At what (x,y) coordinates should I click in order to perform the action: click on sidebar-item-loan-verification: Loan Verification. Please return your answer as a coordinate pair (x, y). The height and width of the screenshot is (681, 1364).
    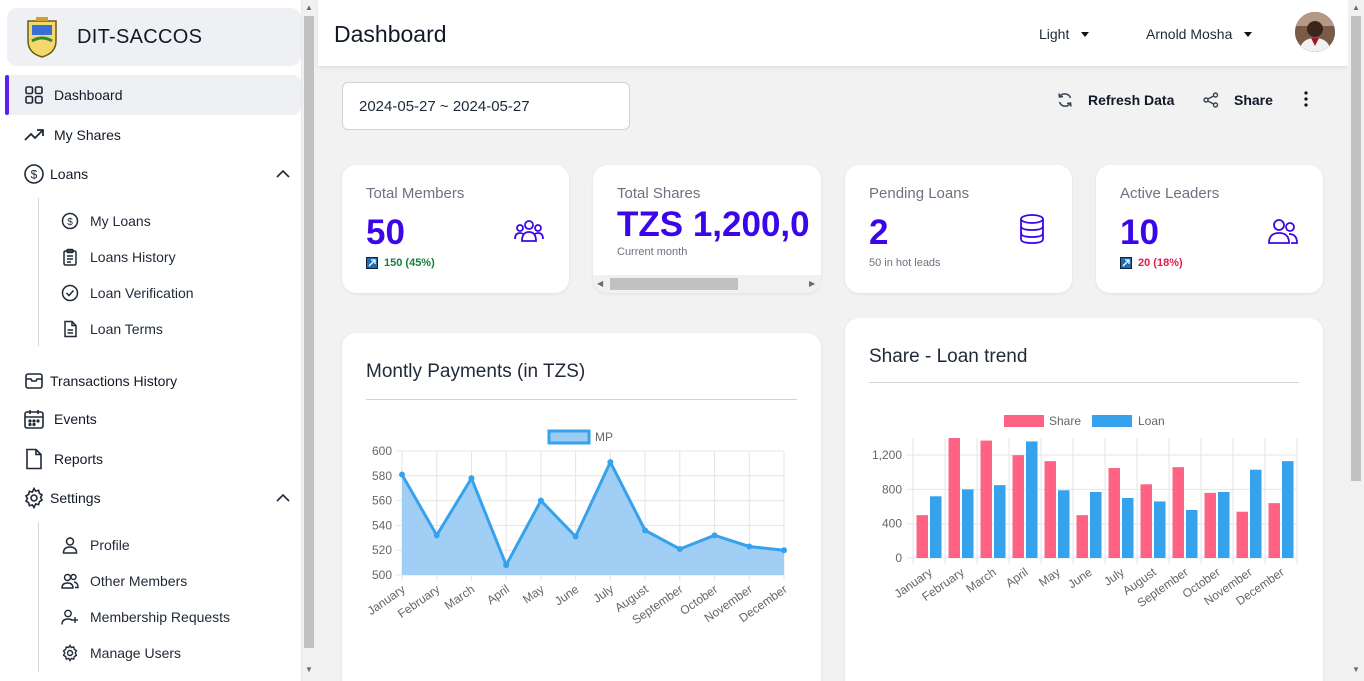
    Looking at the image, I should click on (180, 293).